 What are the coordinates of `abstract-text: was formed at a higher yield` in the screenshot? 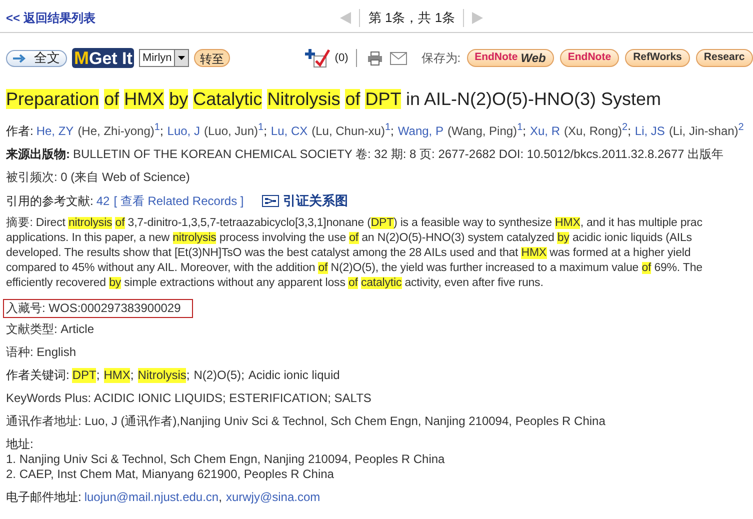 It's located at (619, 253).